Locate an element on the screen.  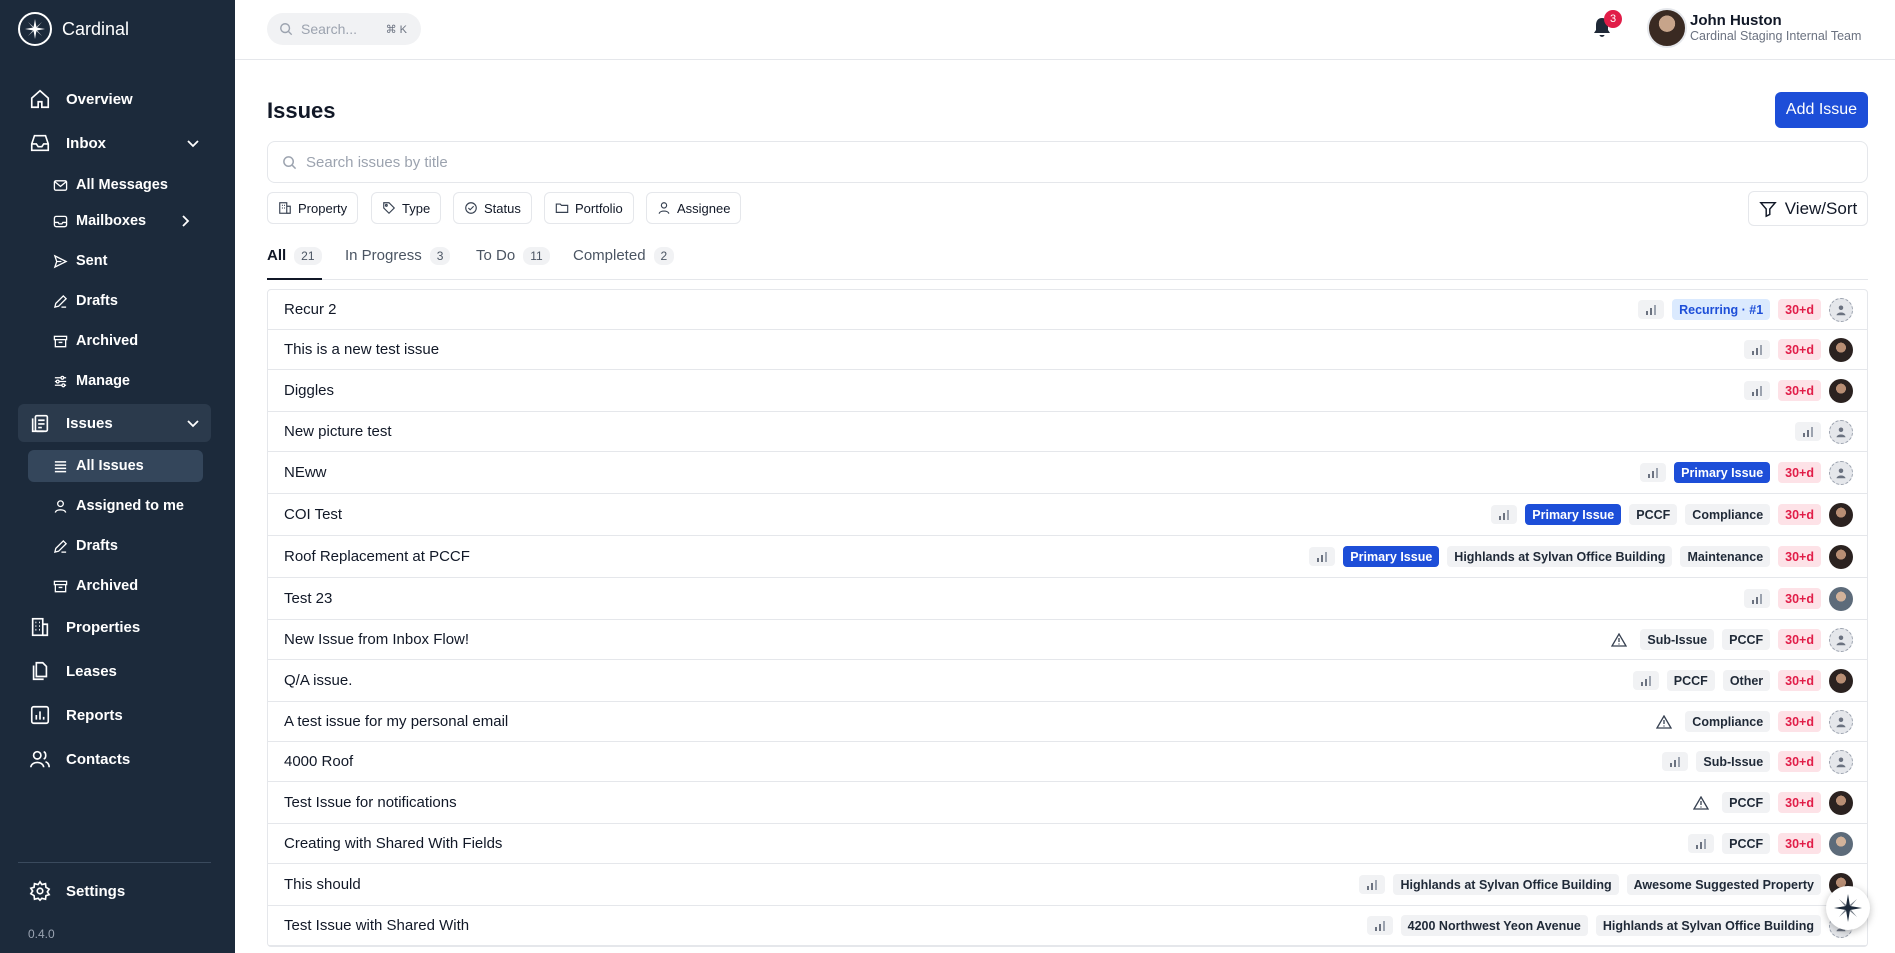
add-issue-button: Add Issue is located at coordinates (1821, 110).